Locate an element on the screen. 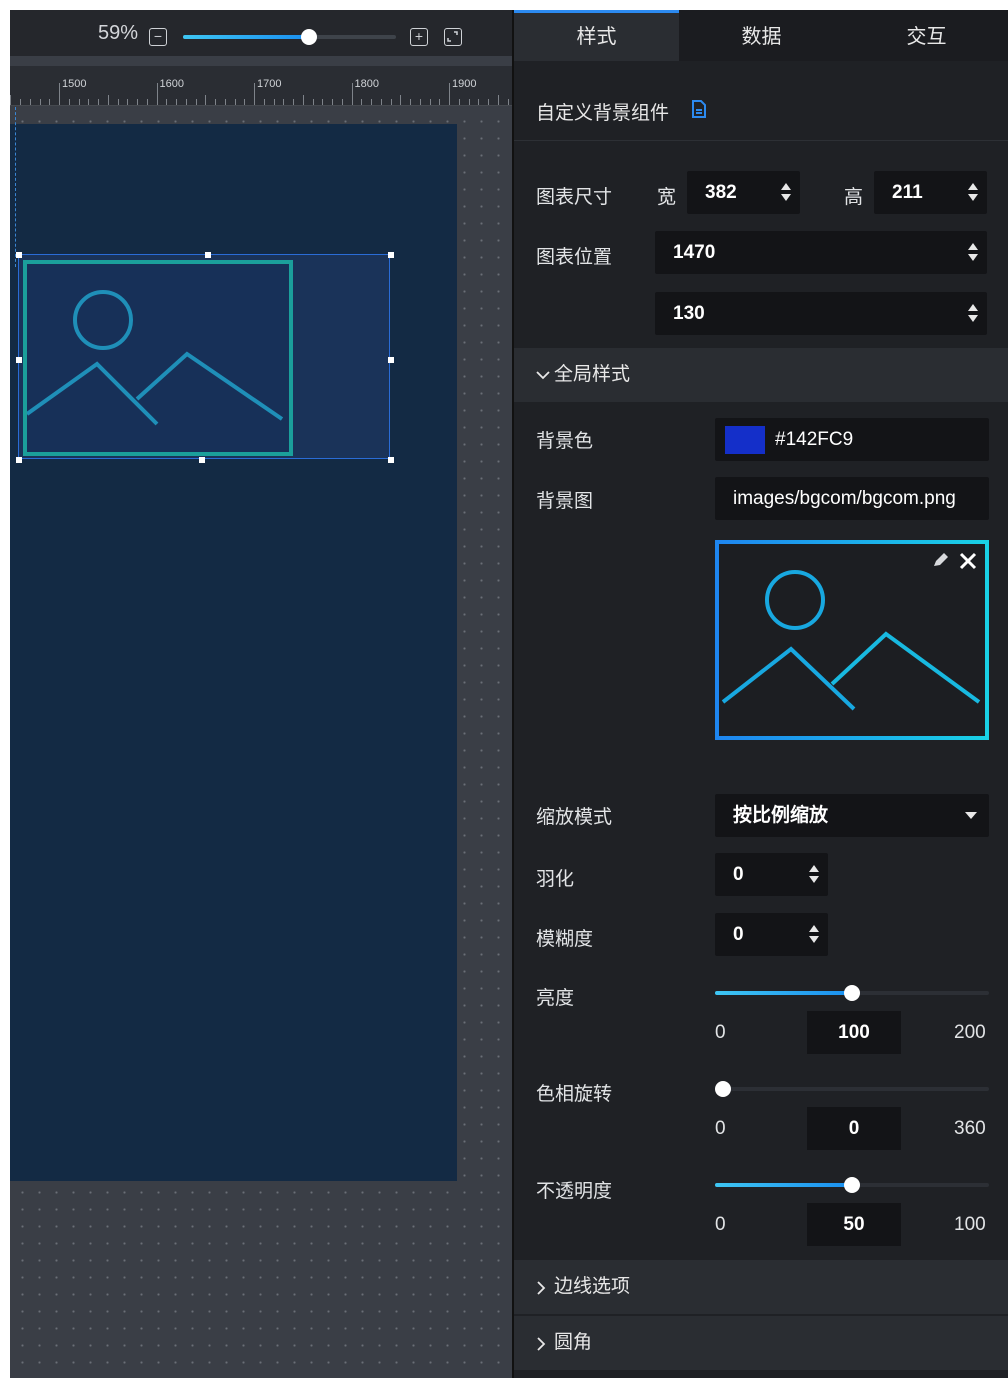 The height and width of the screenshot is (1378, 1008). resize-handle-s is located at coordinates (202, 460).